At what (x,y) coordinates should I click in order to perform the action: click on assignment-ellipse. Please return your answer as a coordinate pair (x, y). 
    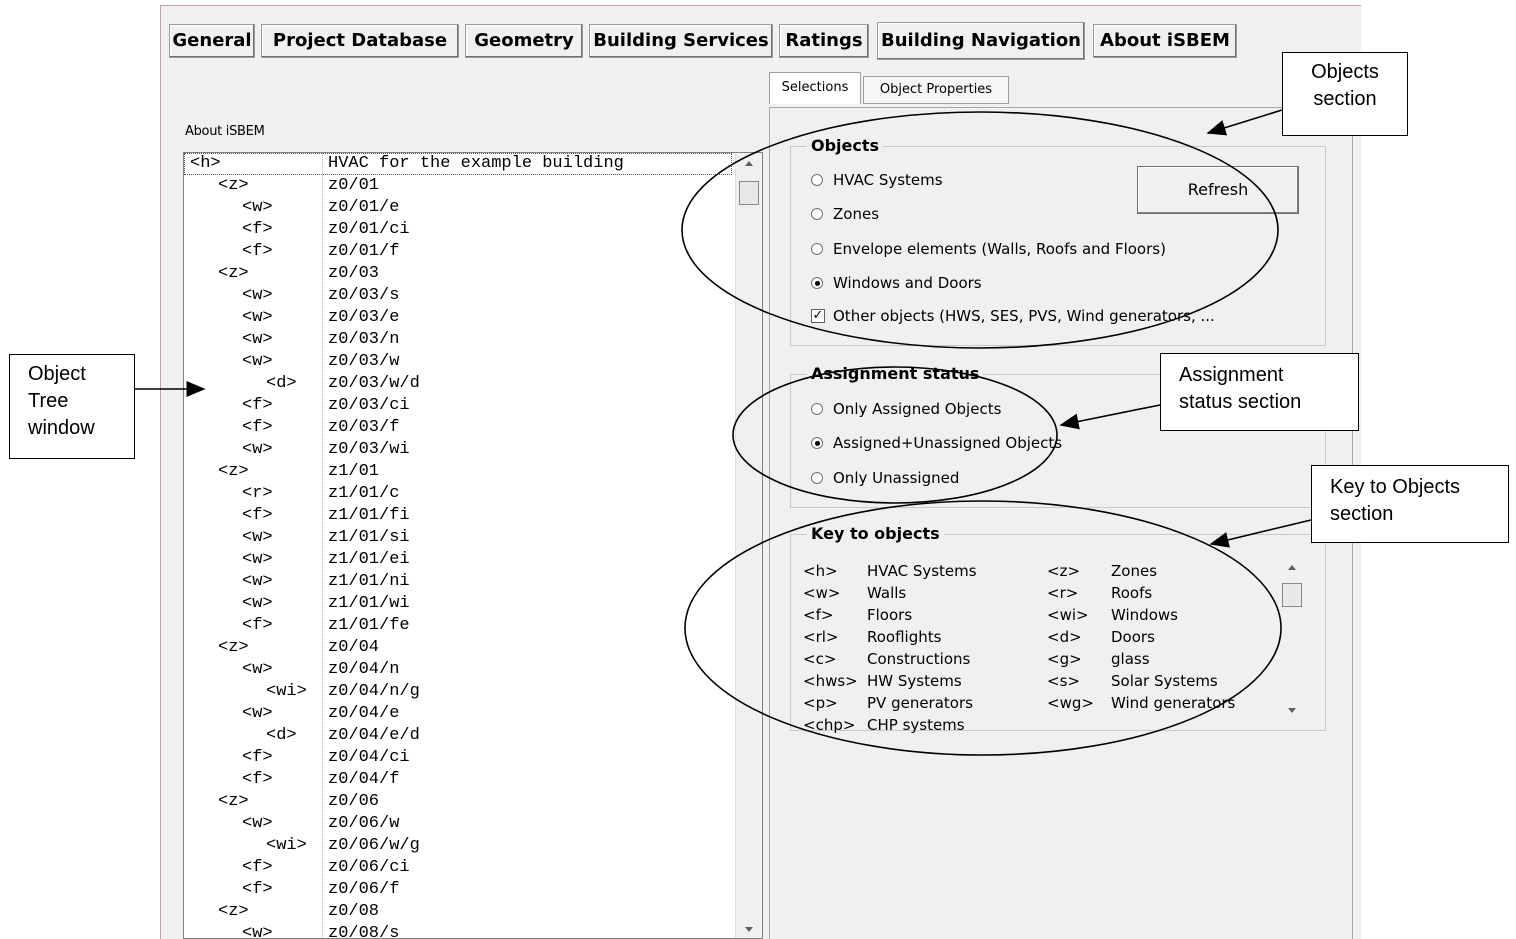
    Looking at the image, I should click on (895, 435).